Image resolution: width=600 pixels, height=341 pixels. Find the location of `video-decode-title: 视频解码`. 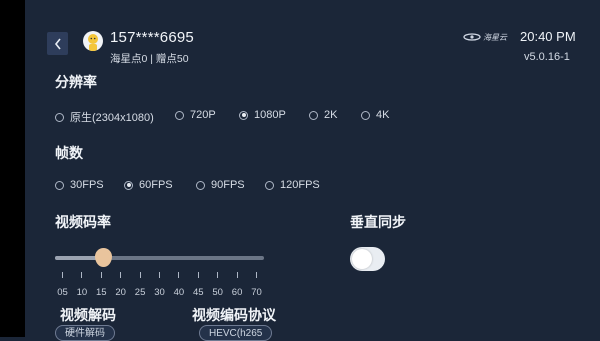

video-decode-title: 视频解码 is located at coordinates (88, 315).